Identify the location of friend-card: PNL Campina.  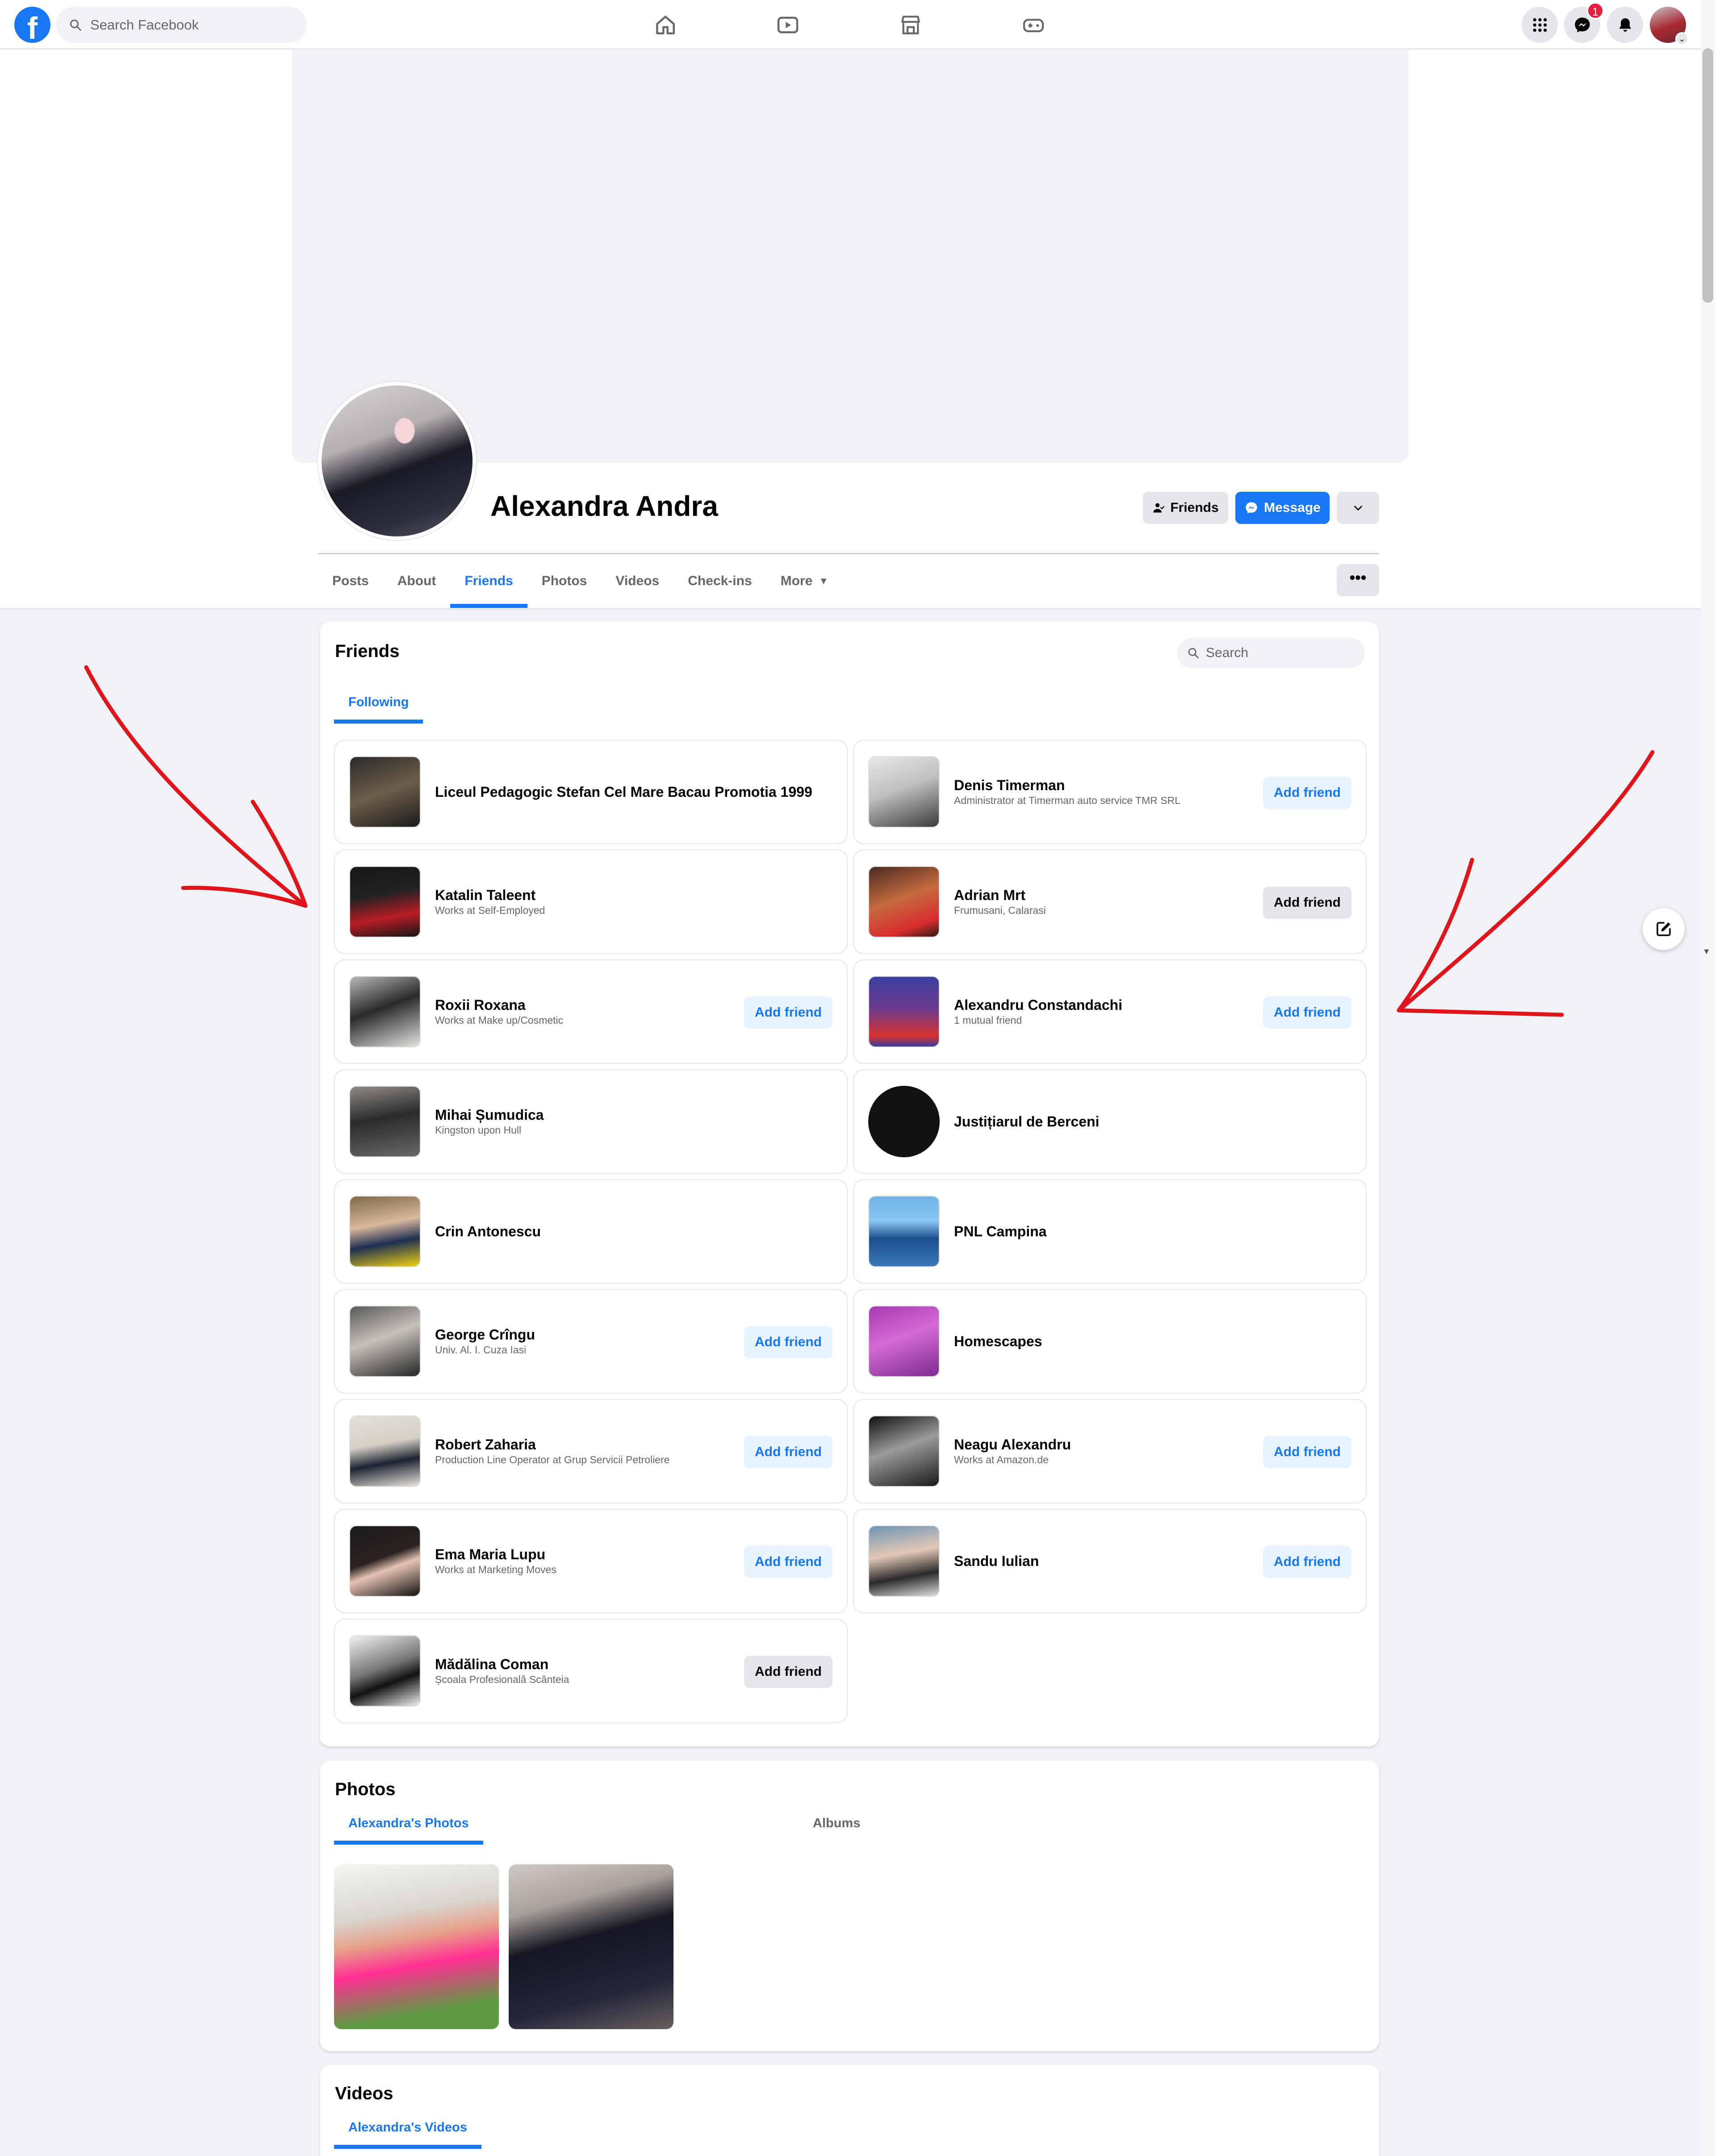
(1110, 1231).